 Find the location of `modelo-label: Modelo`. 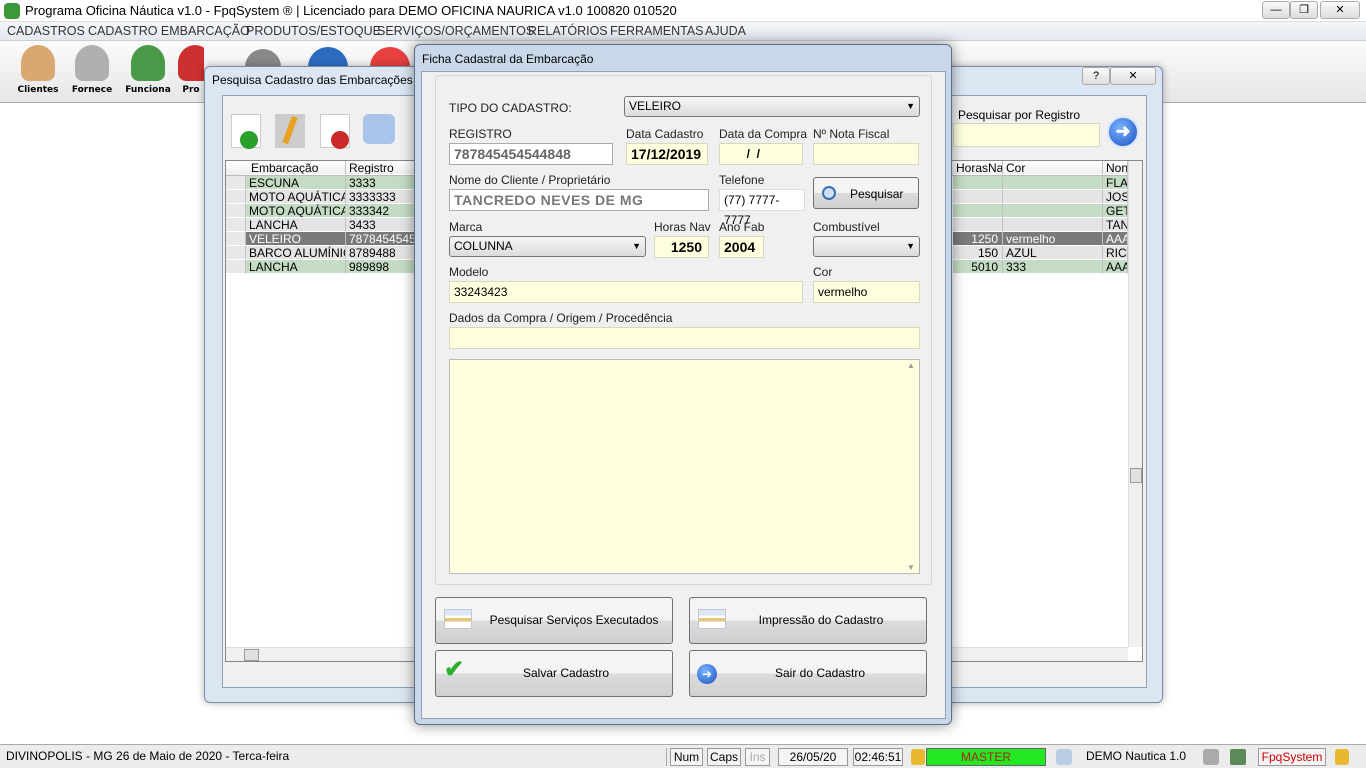

modelo-label: Modelo is located at coordinates (469, 272).